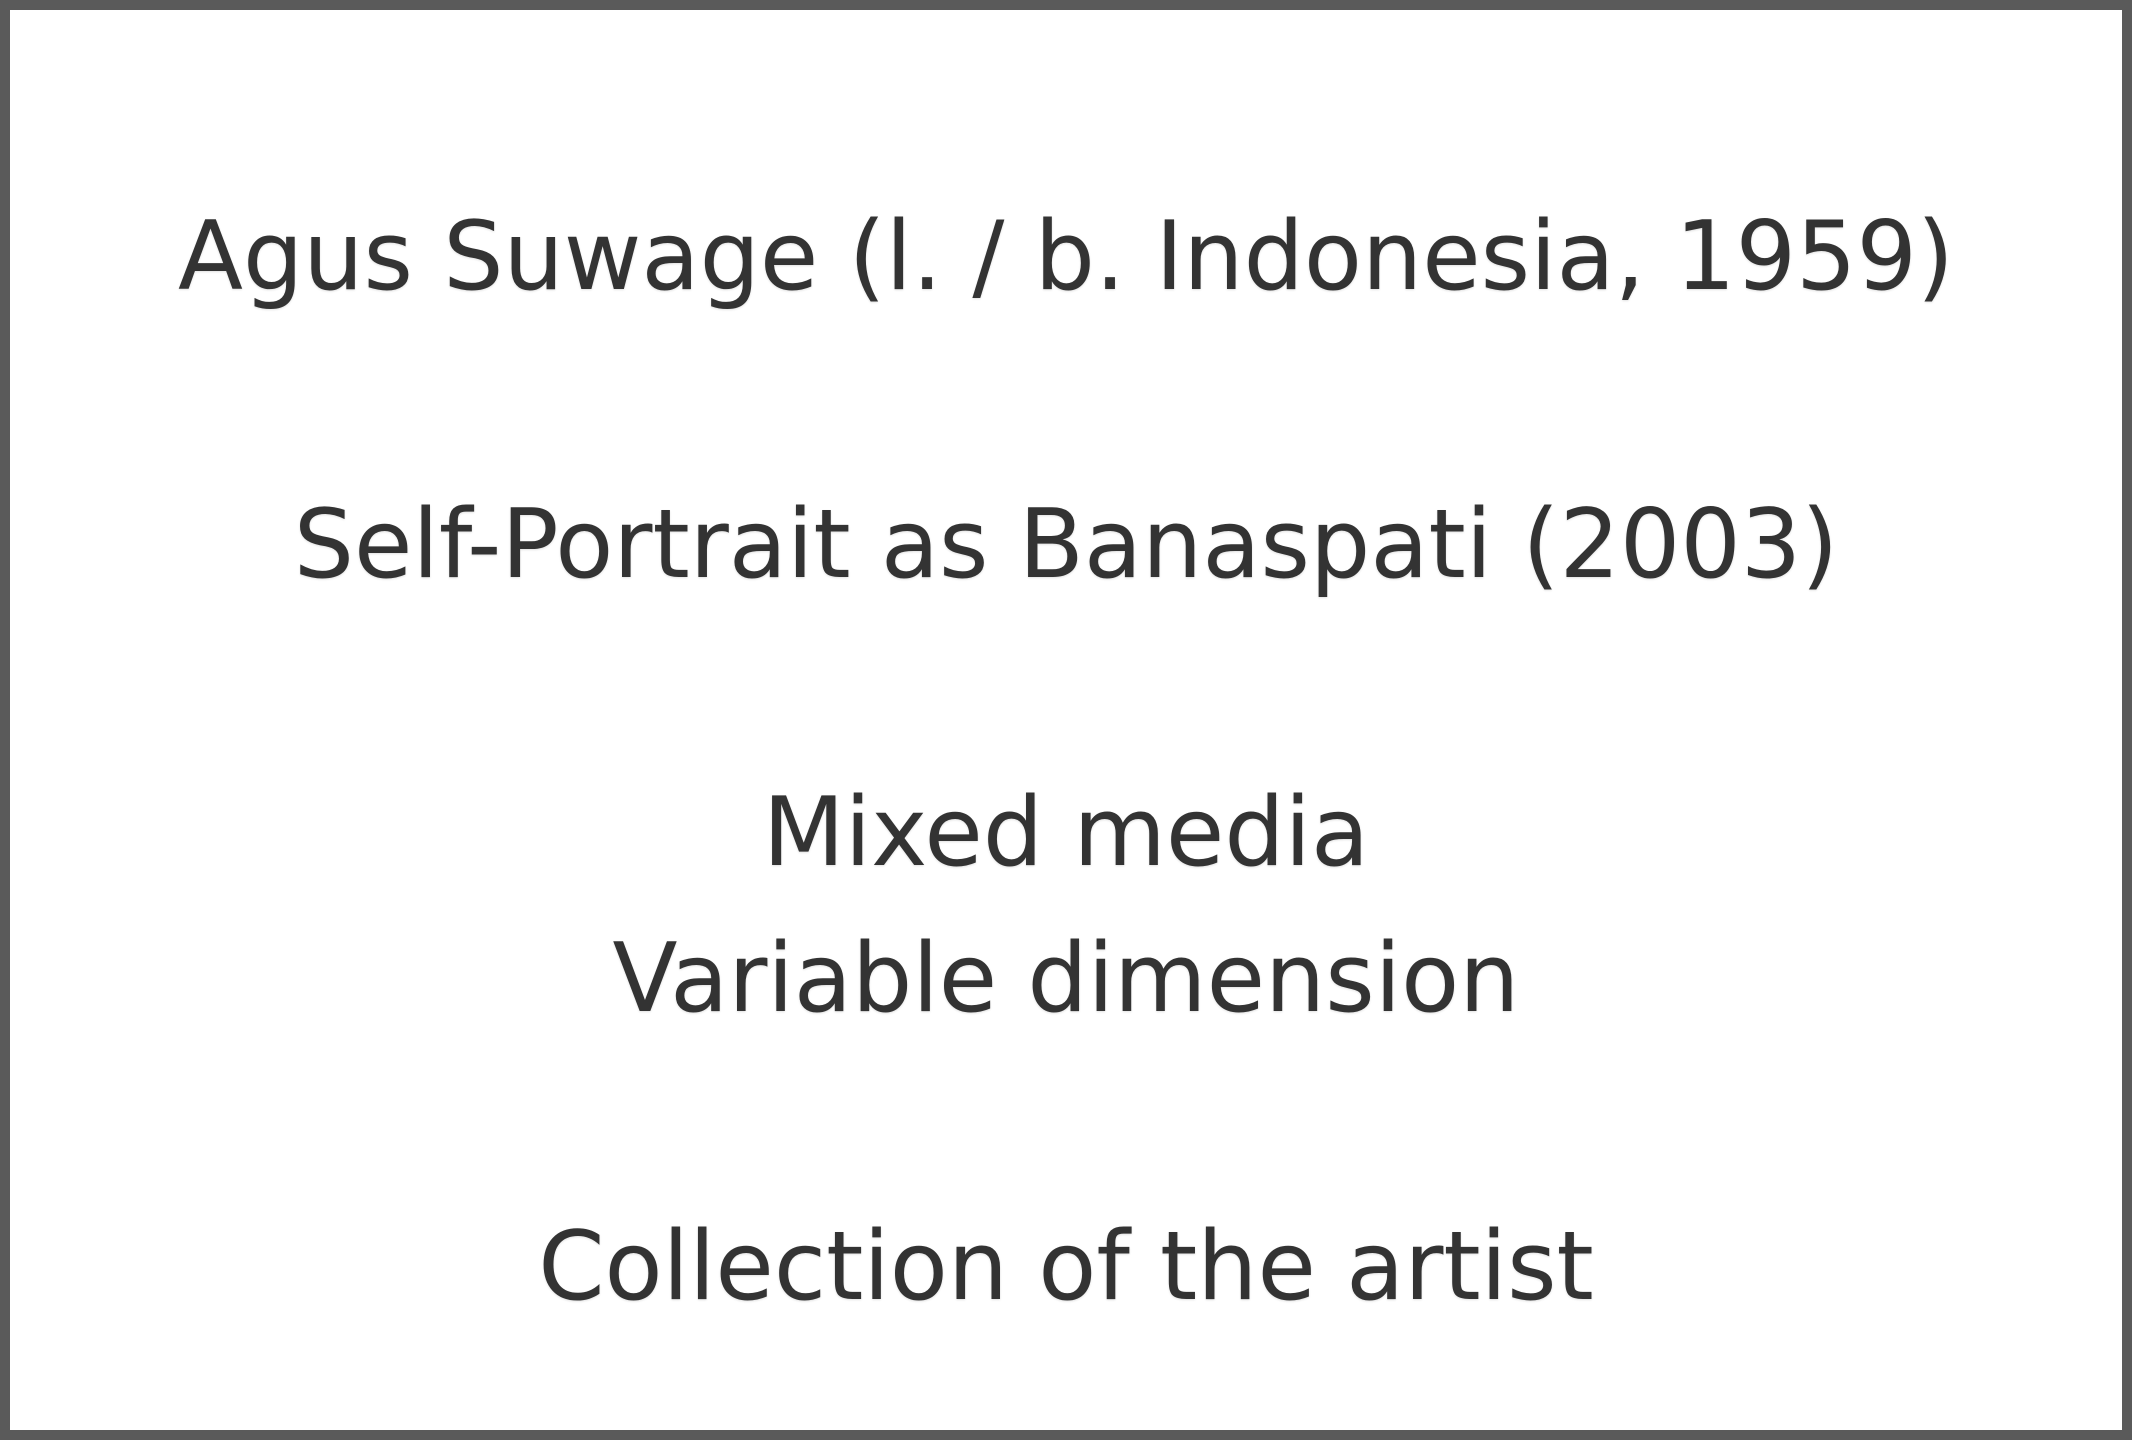 This screenshot has height=1440, width=2132. I want to click on artwork-dimensions: Variable dimension, so click(1066, 979).